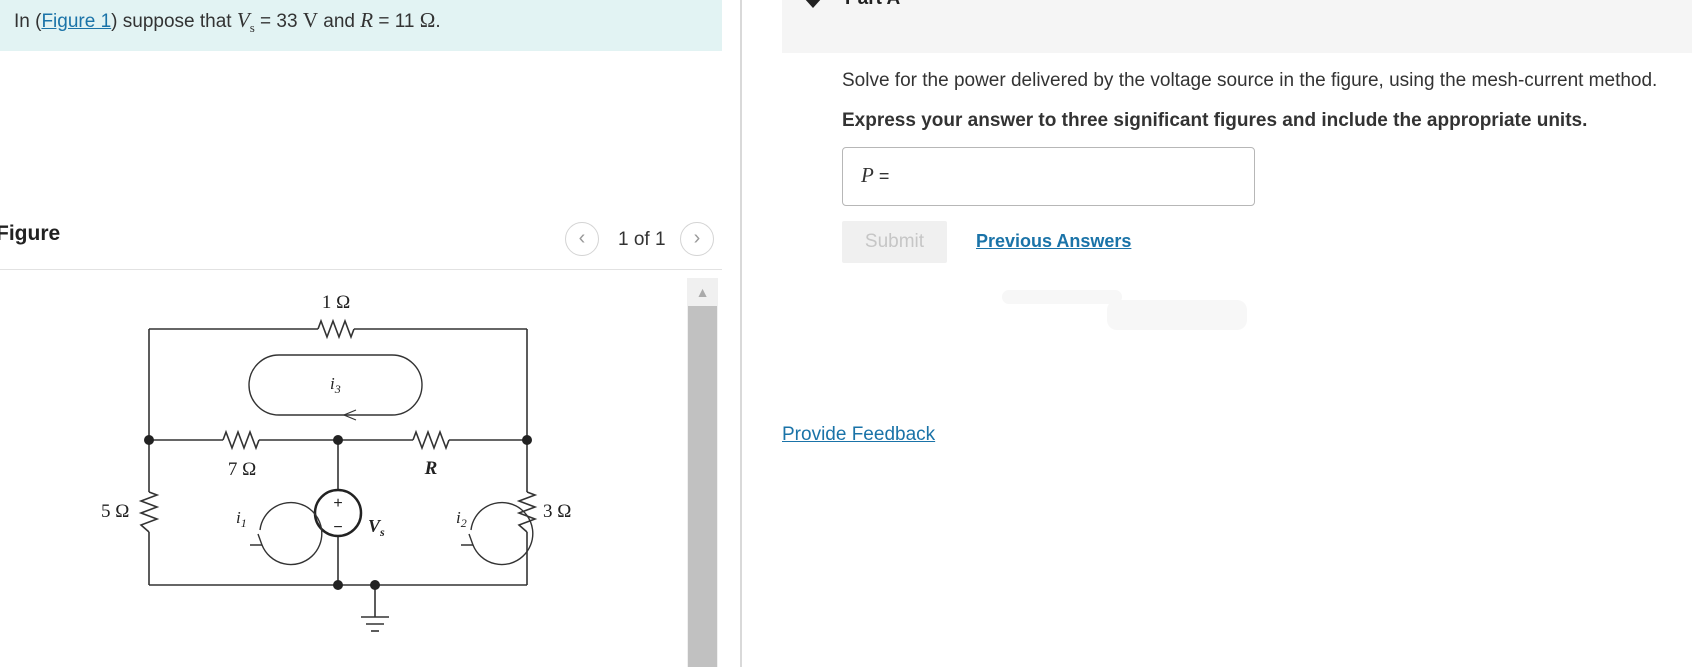 The image size is (1692, 667). Describe the element at coordinates (245, 22) in the screenshot. I see `vs-symbol: Vs` at that location.